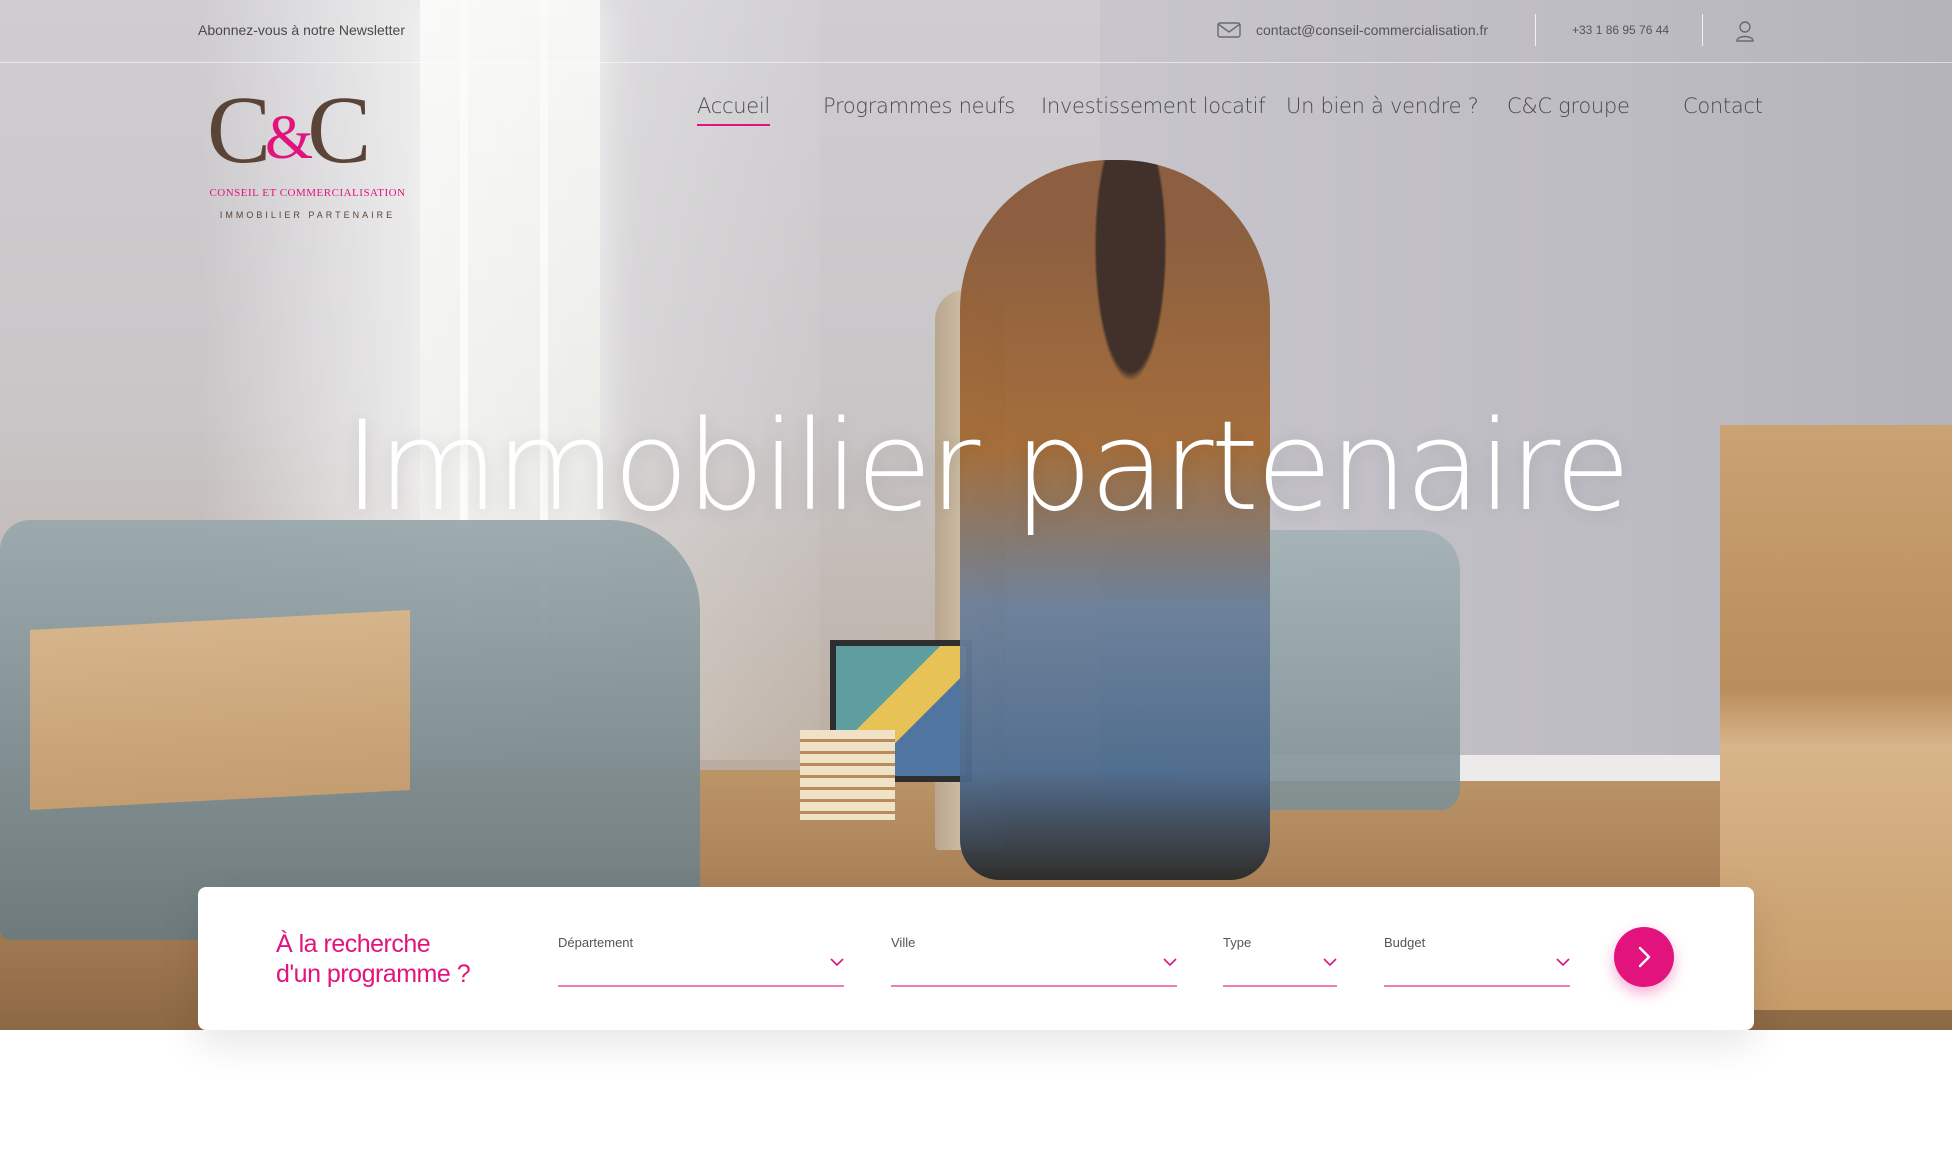 This screenshot has height=1159, width=1952. Describe the element at coordinates (1477, 961) in the screenshot. I see `budget-select: Budget` at that location.